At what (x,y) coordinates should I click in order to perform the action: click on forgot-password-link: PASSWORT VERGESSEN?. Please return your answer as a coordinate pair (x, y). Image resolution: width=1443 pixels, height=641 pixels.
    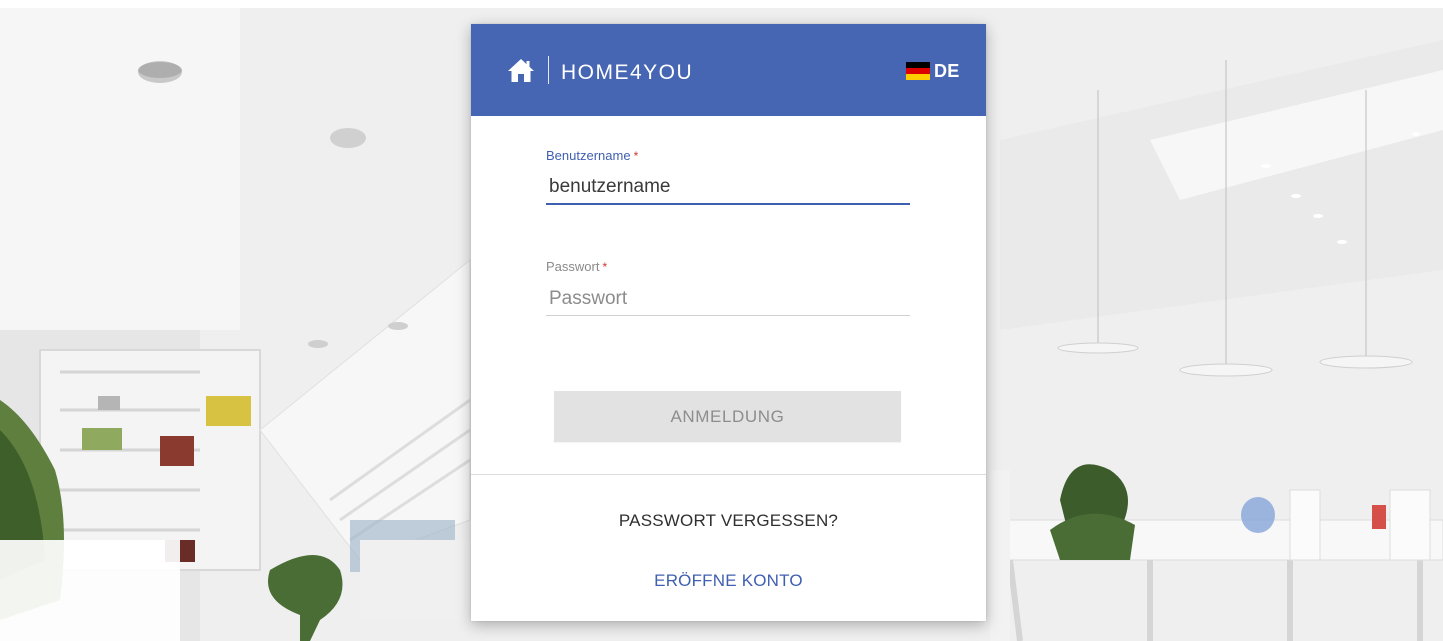
    Looking at the image, I should click on (728, 521).